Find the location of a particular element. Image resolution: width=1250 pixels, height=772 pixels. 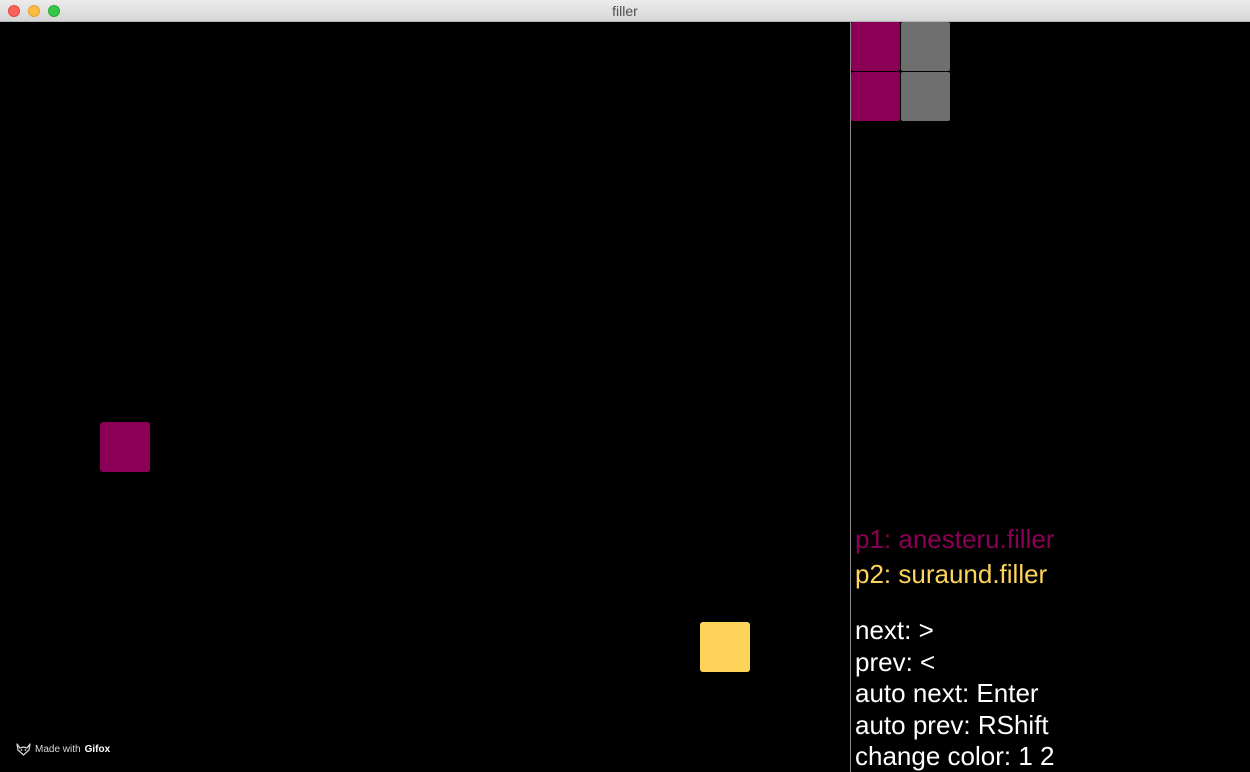

control-auto-prev: auto prev: RShift is located at coordinates (952, 724).